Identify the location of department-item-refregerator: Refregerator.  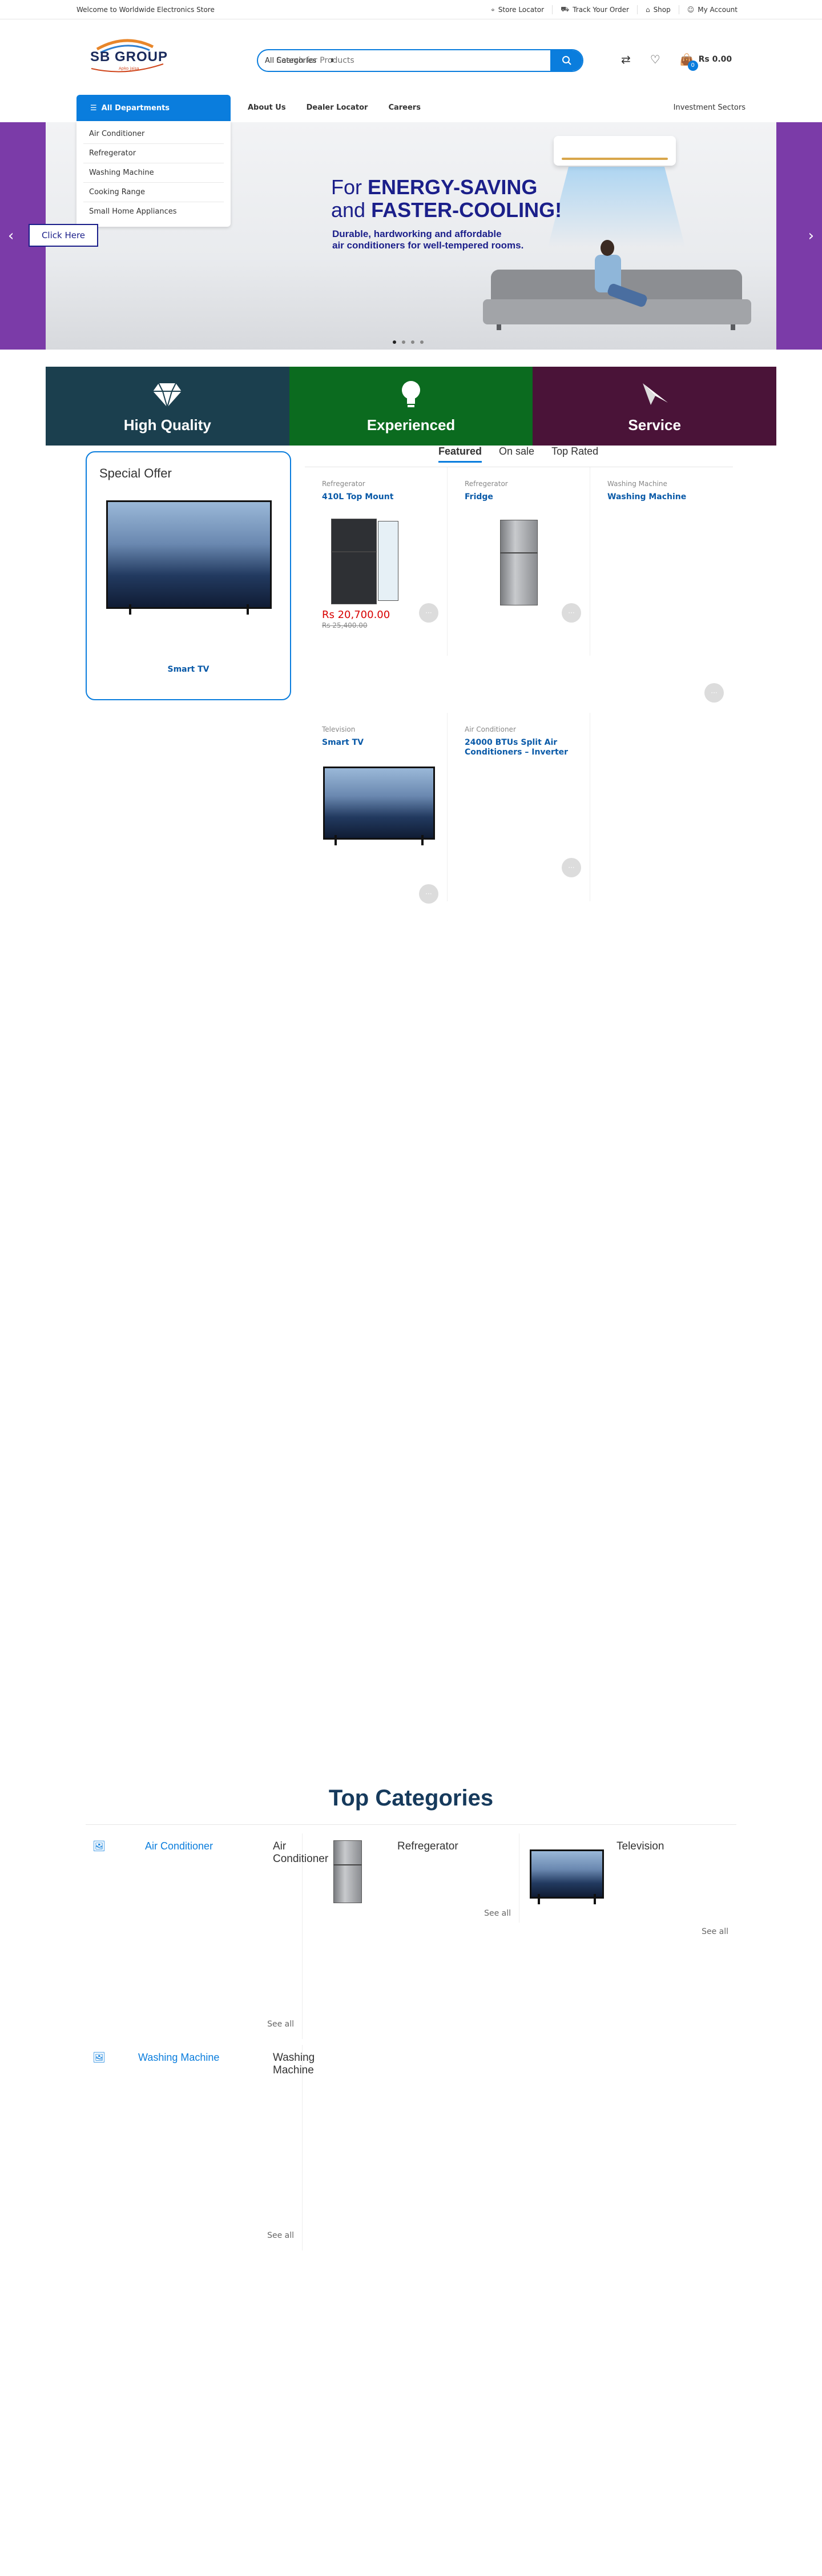
(153, 153).